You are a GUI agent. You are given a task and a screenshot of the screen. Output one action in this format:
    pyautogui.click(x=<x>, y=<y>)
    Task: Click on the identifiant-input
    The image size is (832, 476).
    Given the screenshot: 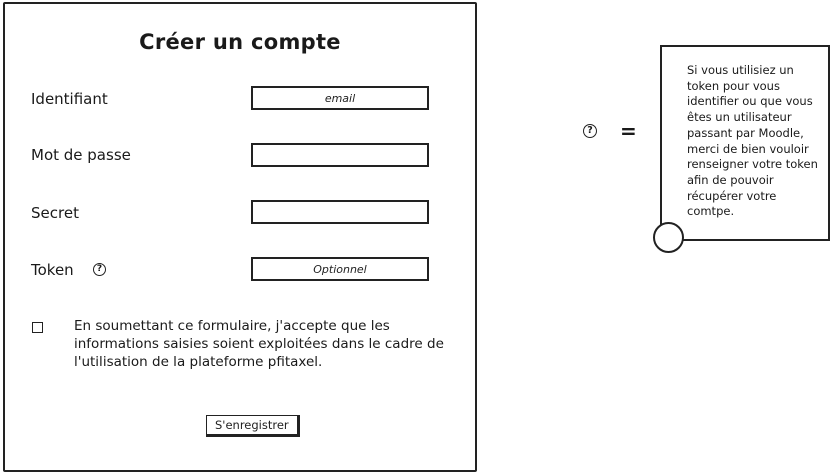 What is the action you would take?
    pyautogui.click(x=340, y=98)
    